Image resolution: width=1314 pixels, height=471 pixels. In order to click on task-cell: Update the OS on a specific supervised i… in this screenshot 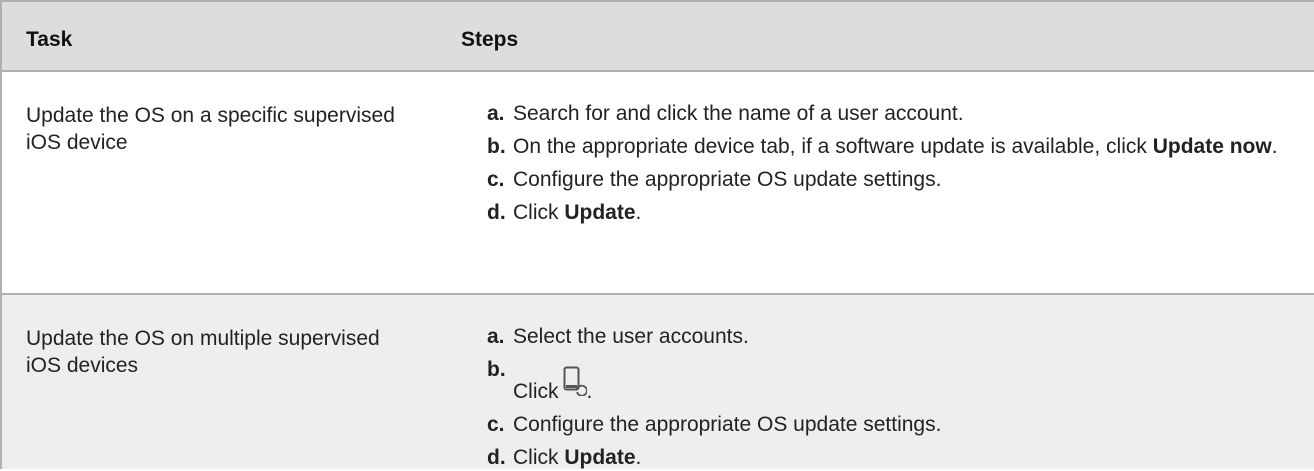, I will do `click(210, 129)`.